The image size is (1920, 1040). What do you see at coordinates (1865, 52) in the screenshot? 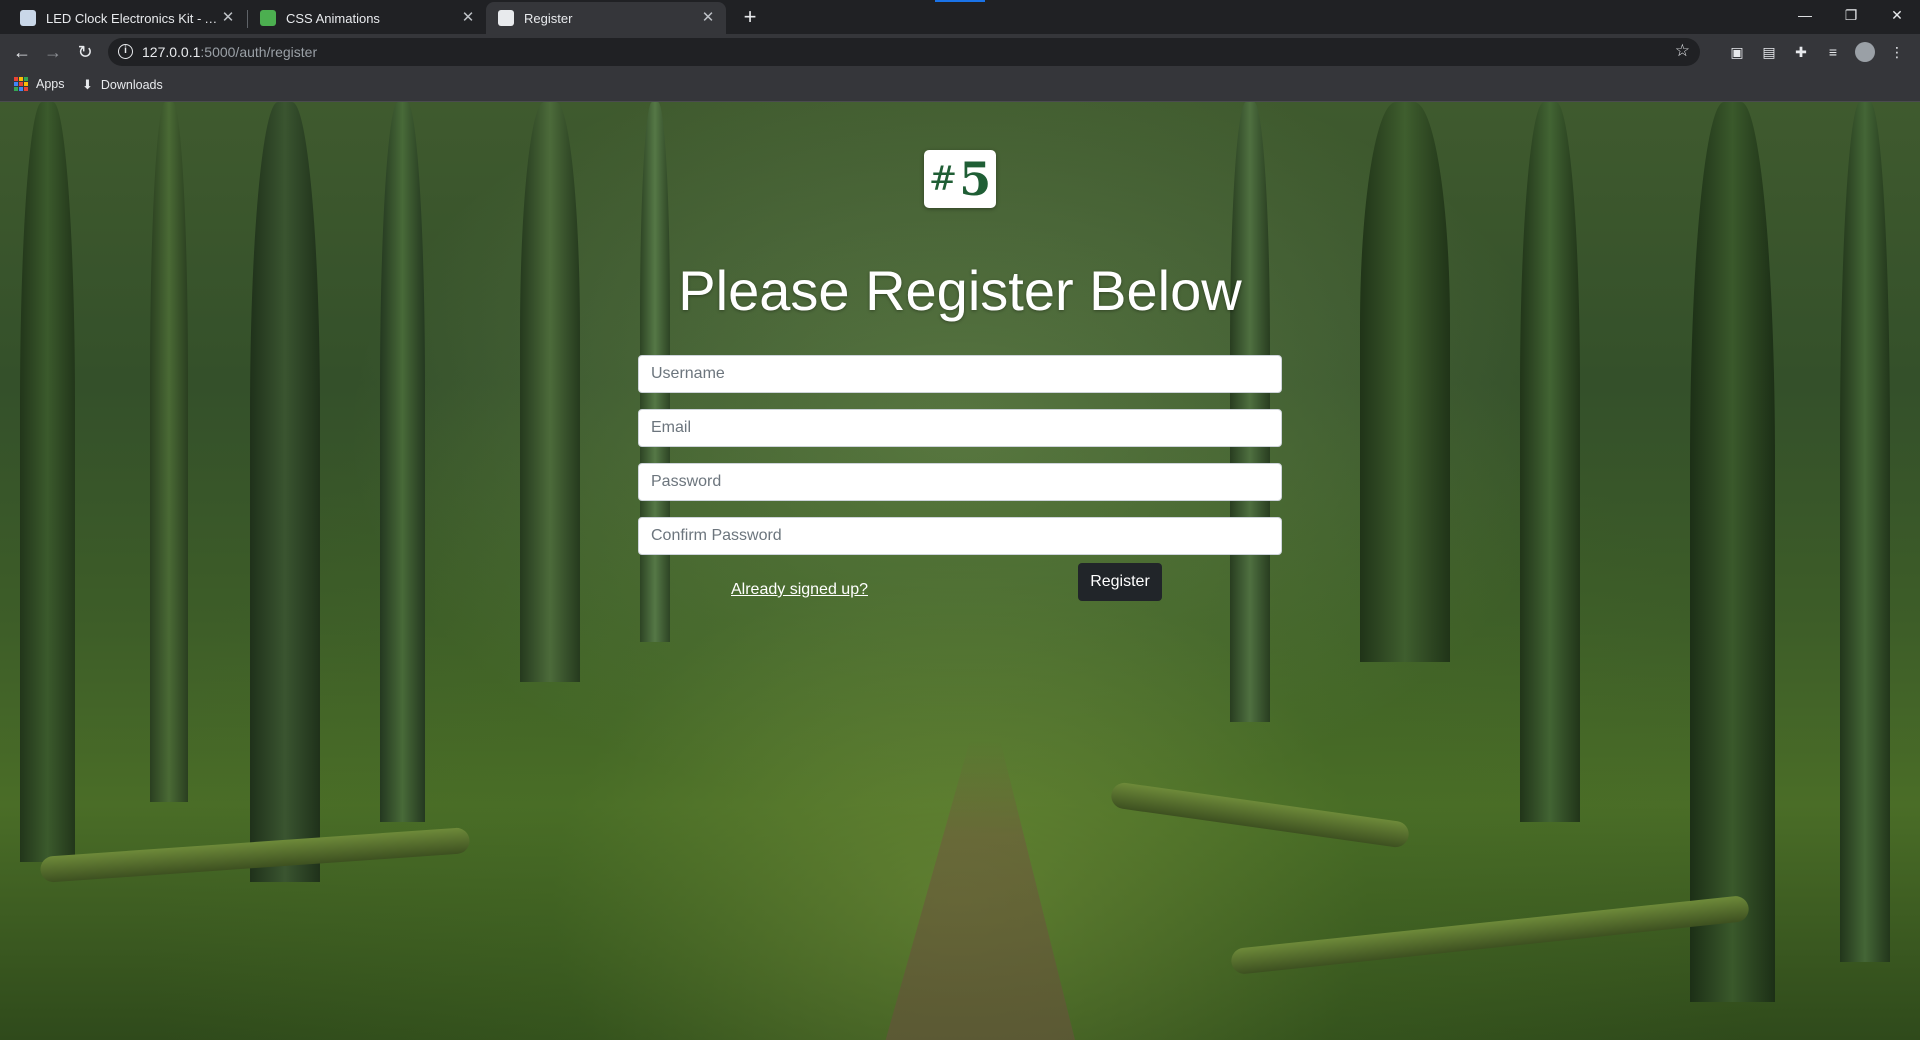
I see `avatar` at bounding box center [1865, 52].